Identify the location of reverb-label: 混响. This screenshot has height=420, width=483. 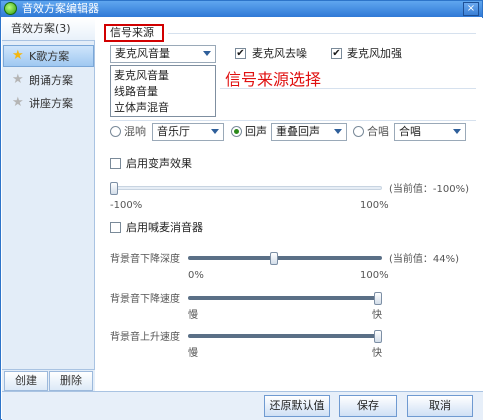
(135, 131).